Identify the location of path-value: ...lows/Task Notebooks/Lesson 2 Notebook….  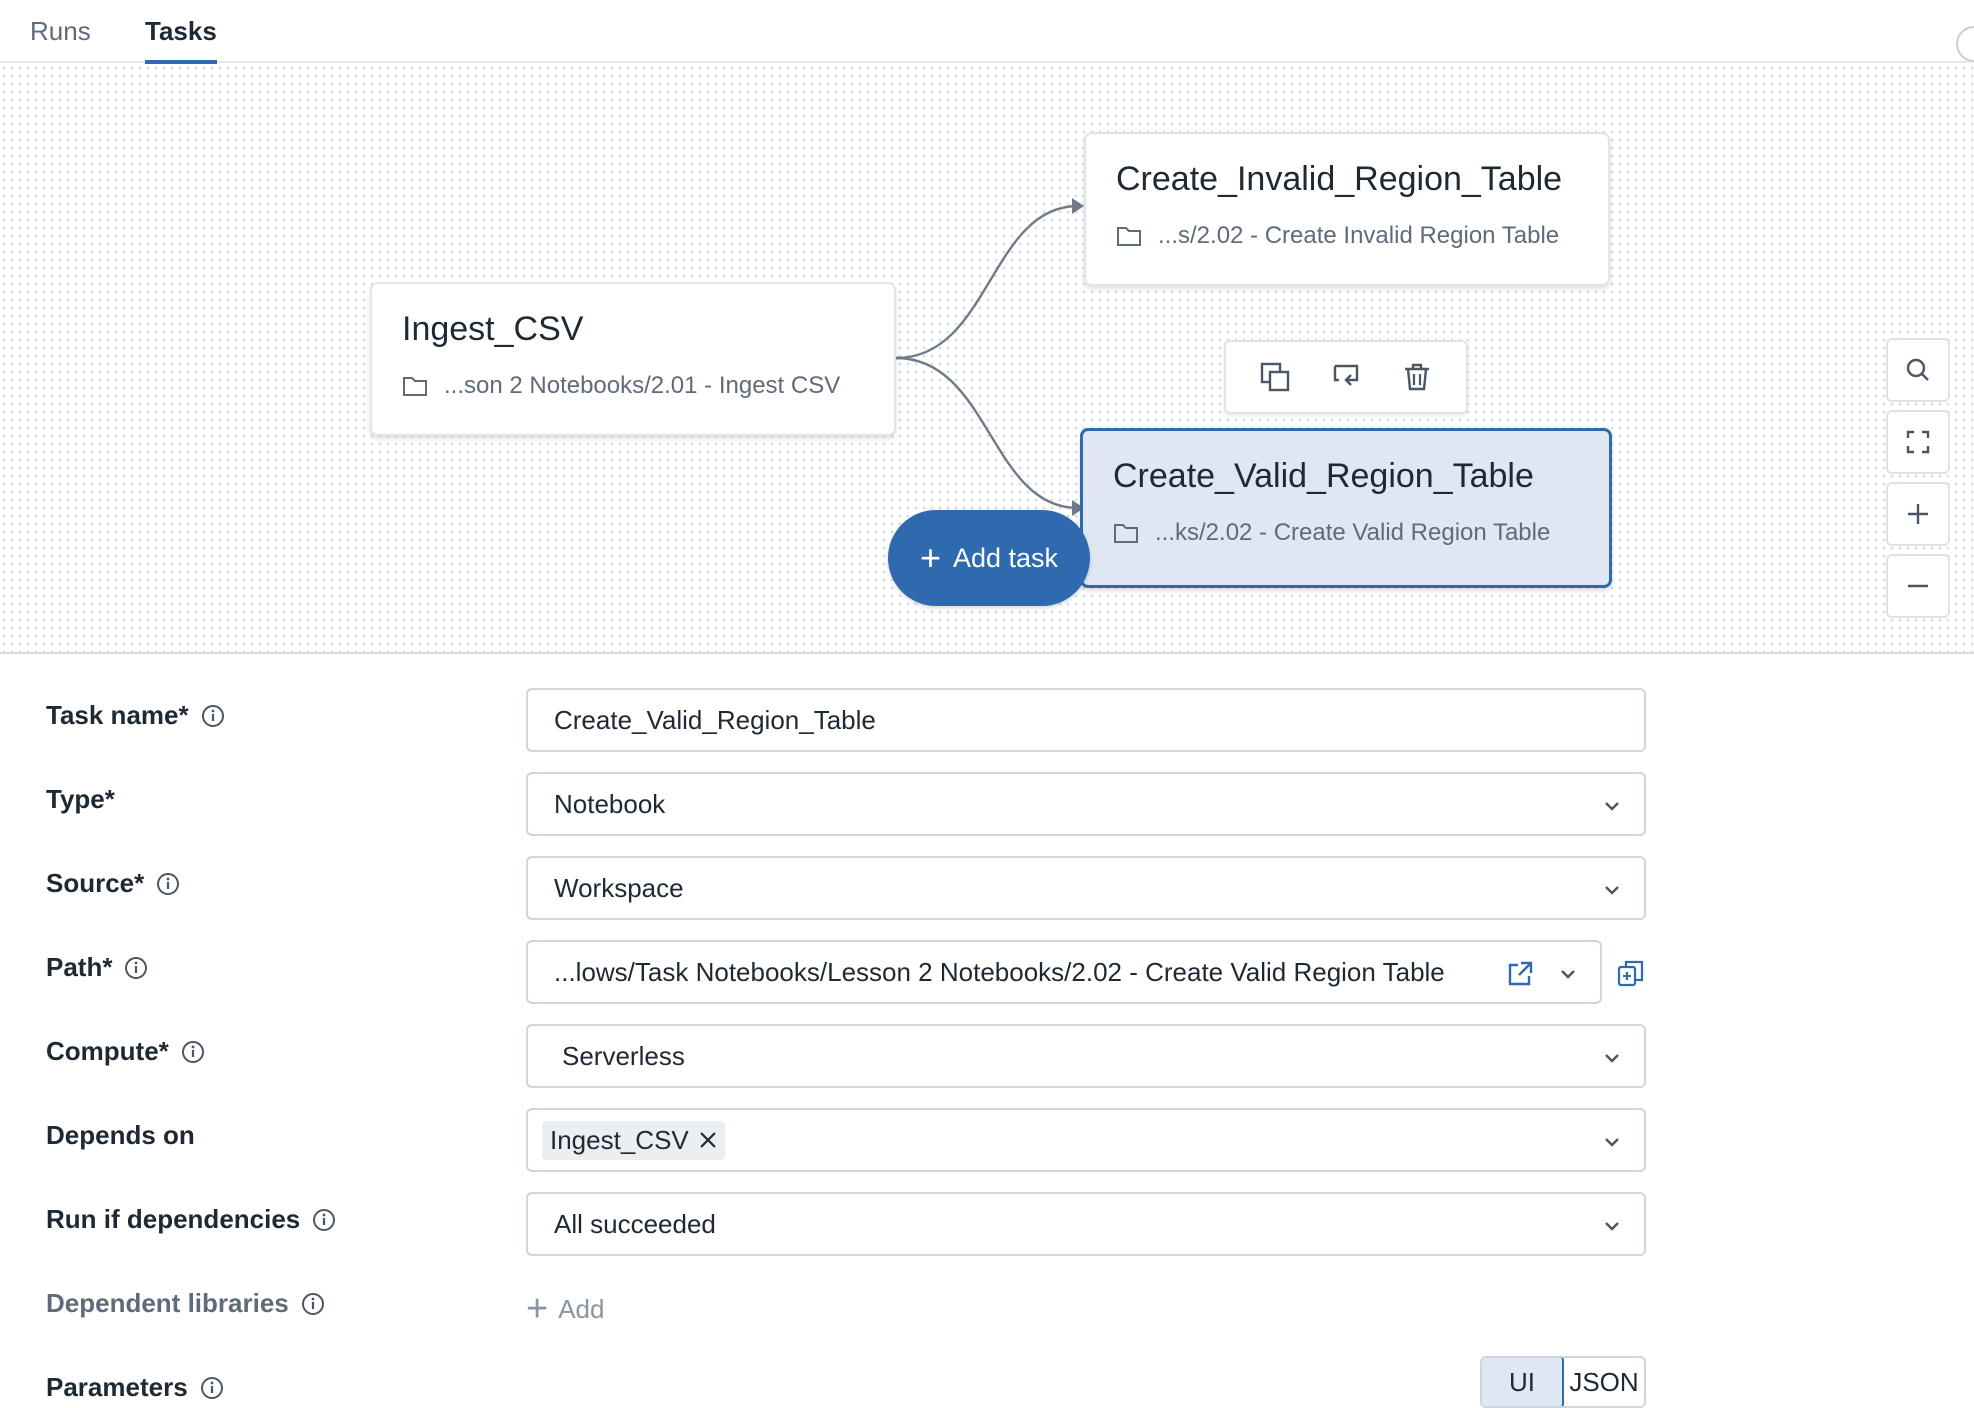
(999, 971).